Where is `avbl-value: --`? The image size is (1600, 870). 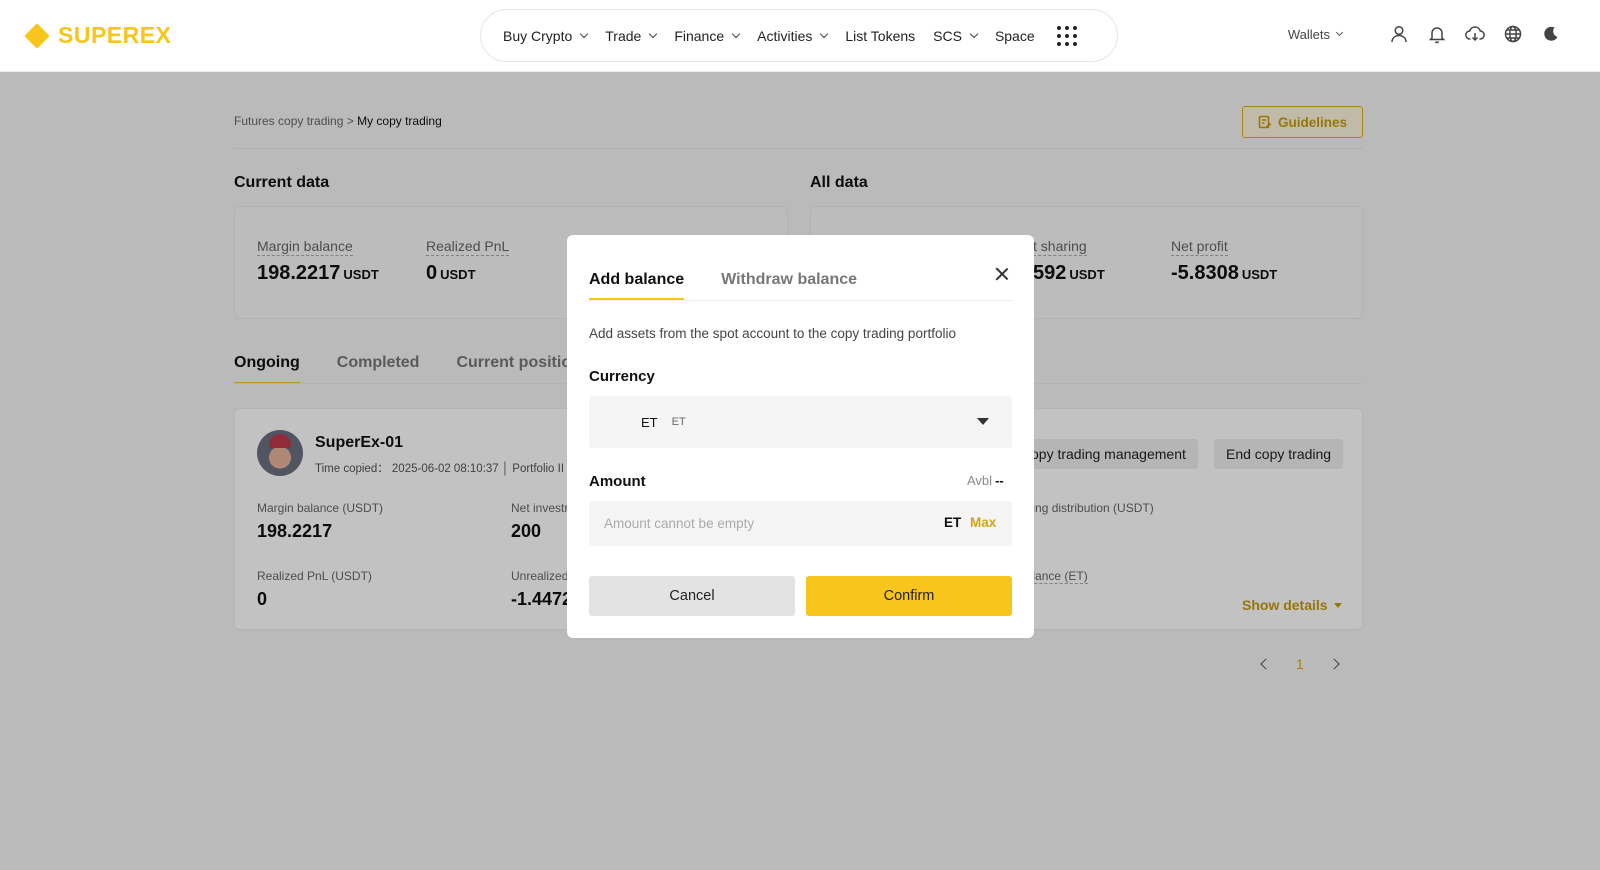 avbl-value: -- is located at coordinates (999, 480).